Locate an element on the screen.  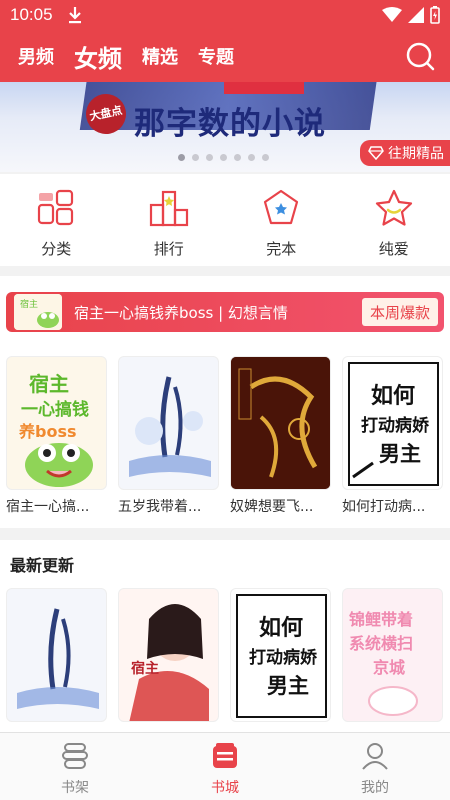
category-label: 分类 is located at coordinates (56, 249).